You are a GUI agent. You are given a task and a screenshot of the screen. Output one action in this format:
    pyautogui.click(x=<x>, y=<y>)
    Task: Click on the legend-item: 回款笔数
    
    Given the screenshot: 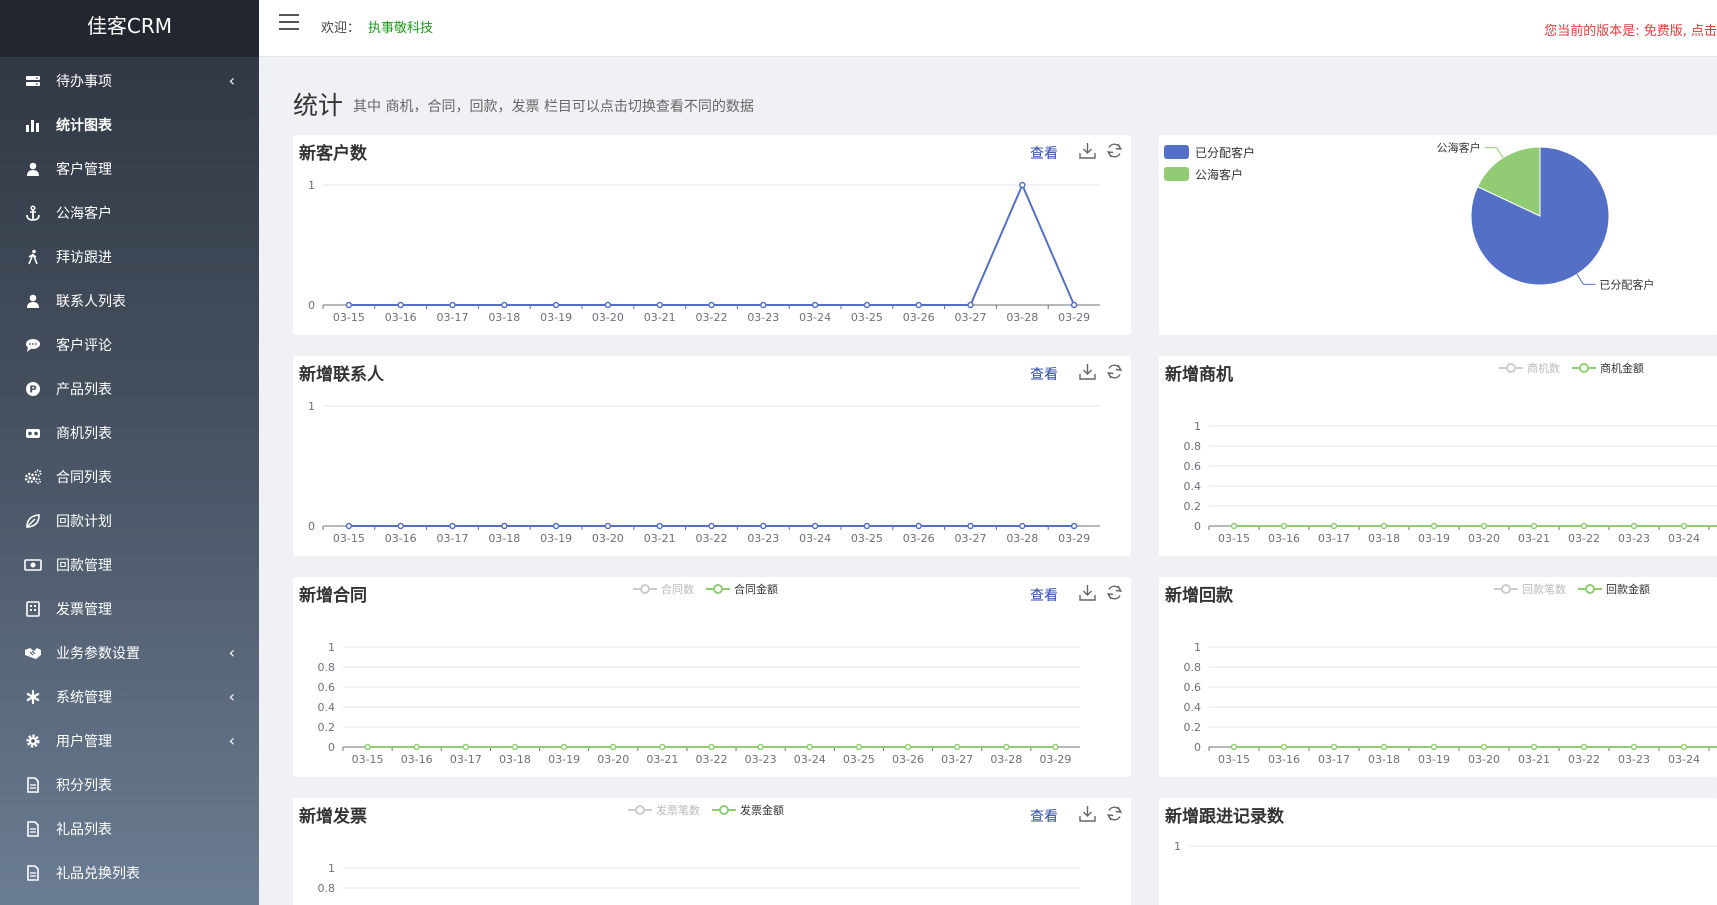 What is the action you would take?
    pyautogui.click(x=1530, y=589)
    